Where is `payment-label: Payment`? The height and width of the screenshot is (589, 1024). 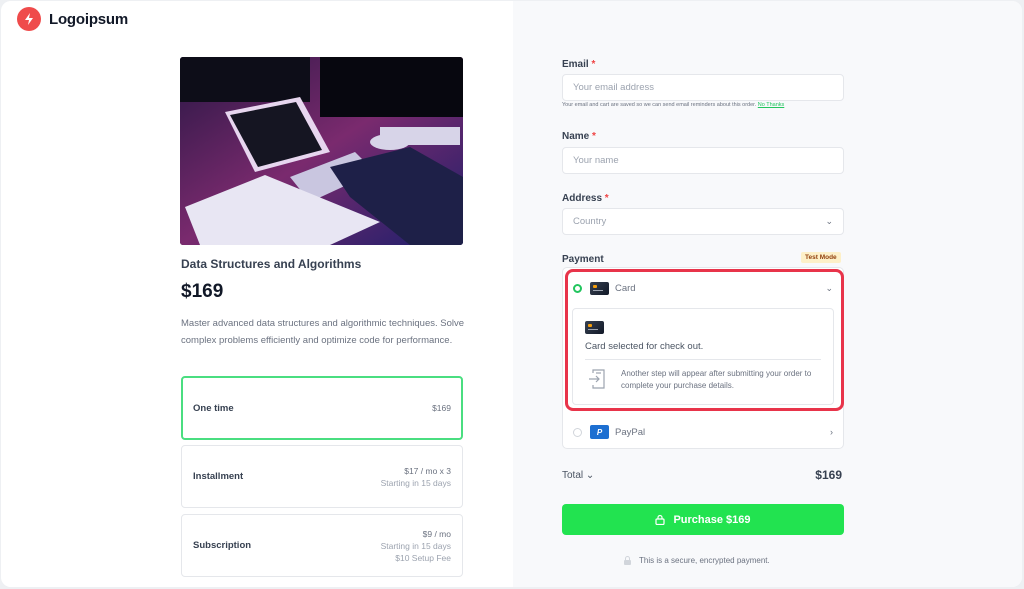 payment-label: Payment is located at coordinates (583, 259).